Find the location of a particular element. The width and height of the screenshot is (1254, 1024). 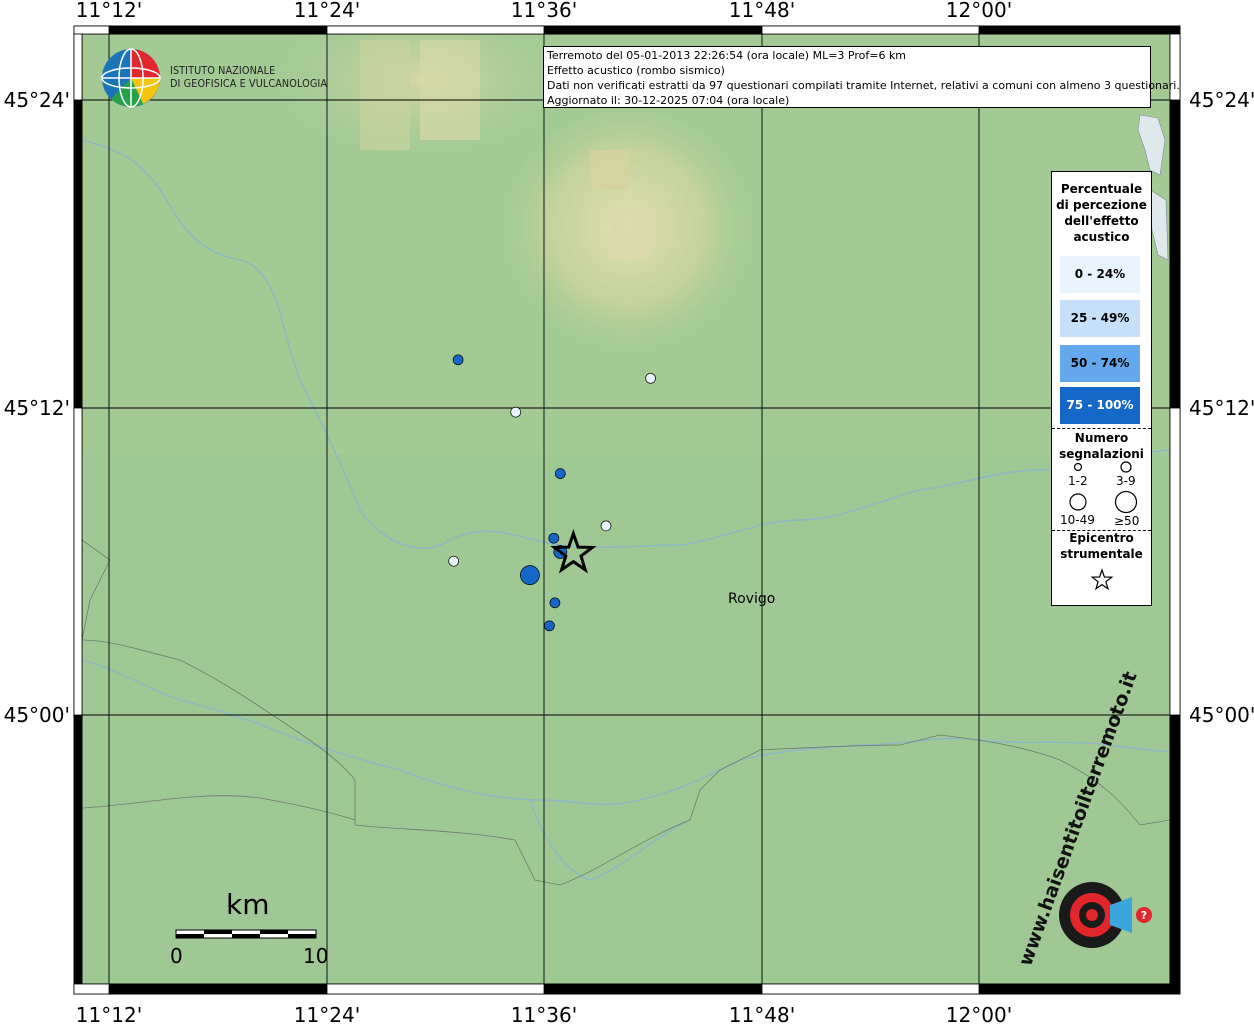

left-tick-label: 45°24' is located at coordinates (37, 100).